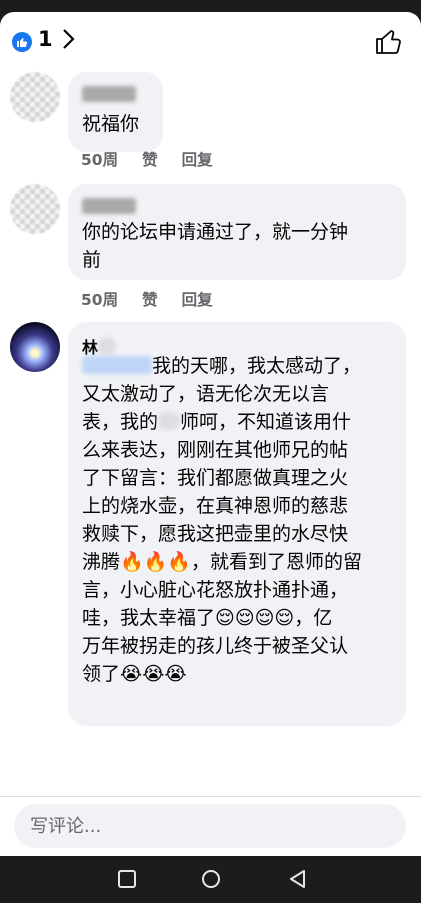  What do you see at coordinates (92, 260) in the screenshot?
I see `comment-text: 前` at bounding box center [92, 260].